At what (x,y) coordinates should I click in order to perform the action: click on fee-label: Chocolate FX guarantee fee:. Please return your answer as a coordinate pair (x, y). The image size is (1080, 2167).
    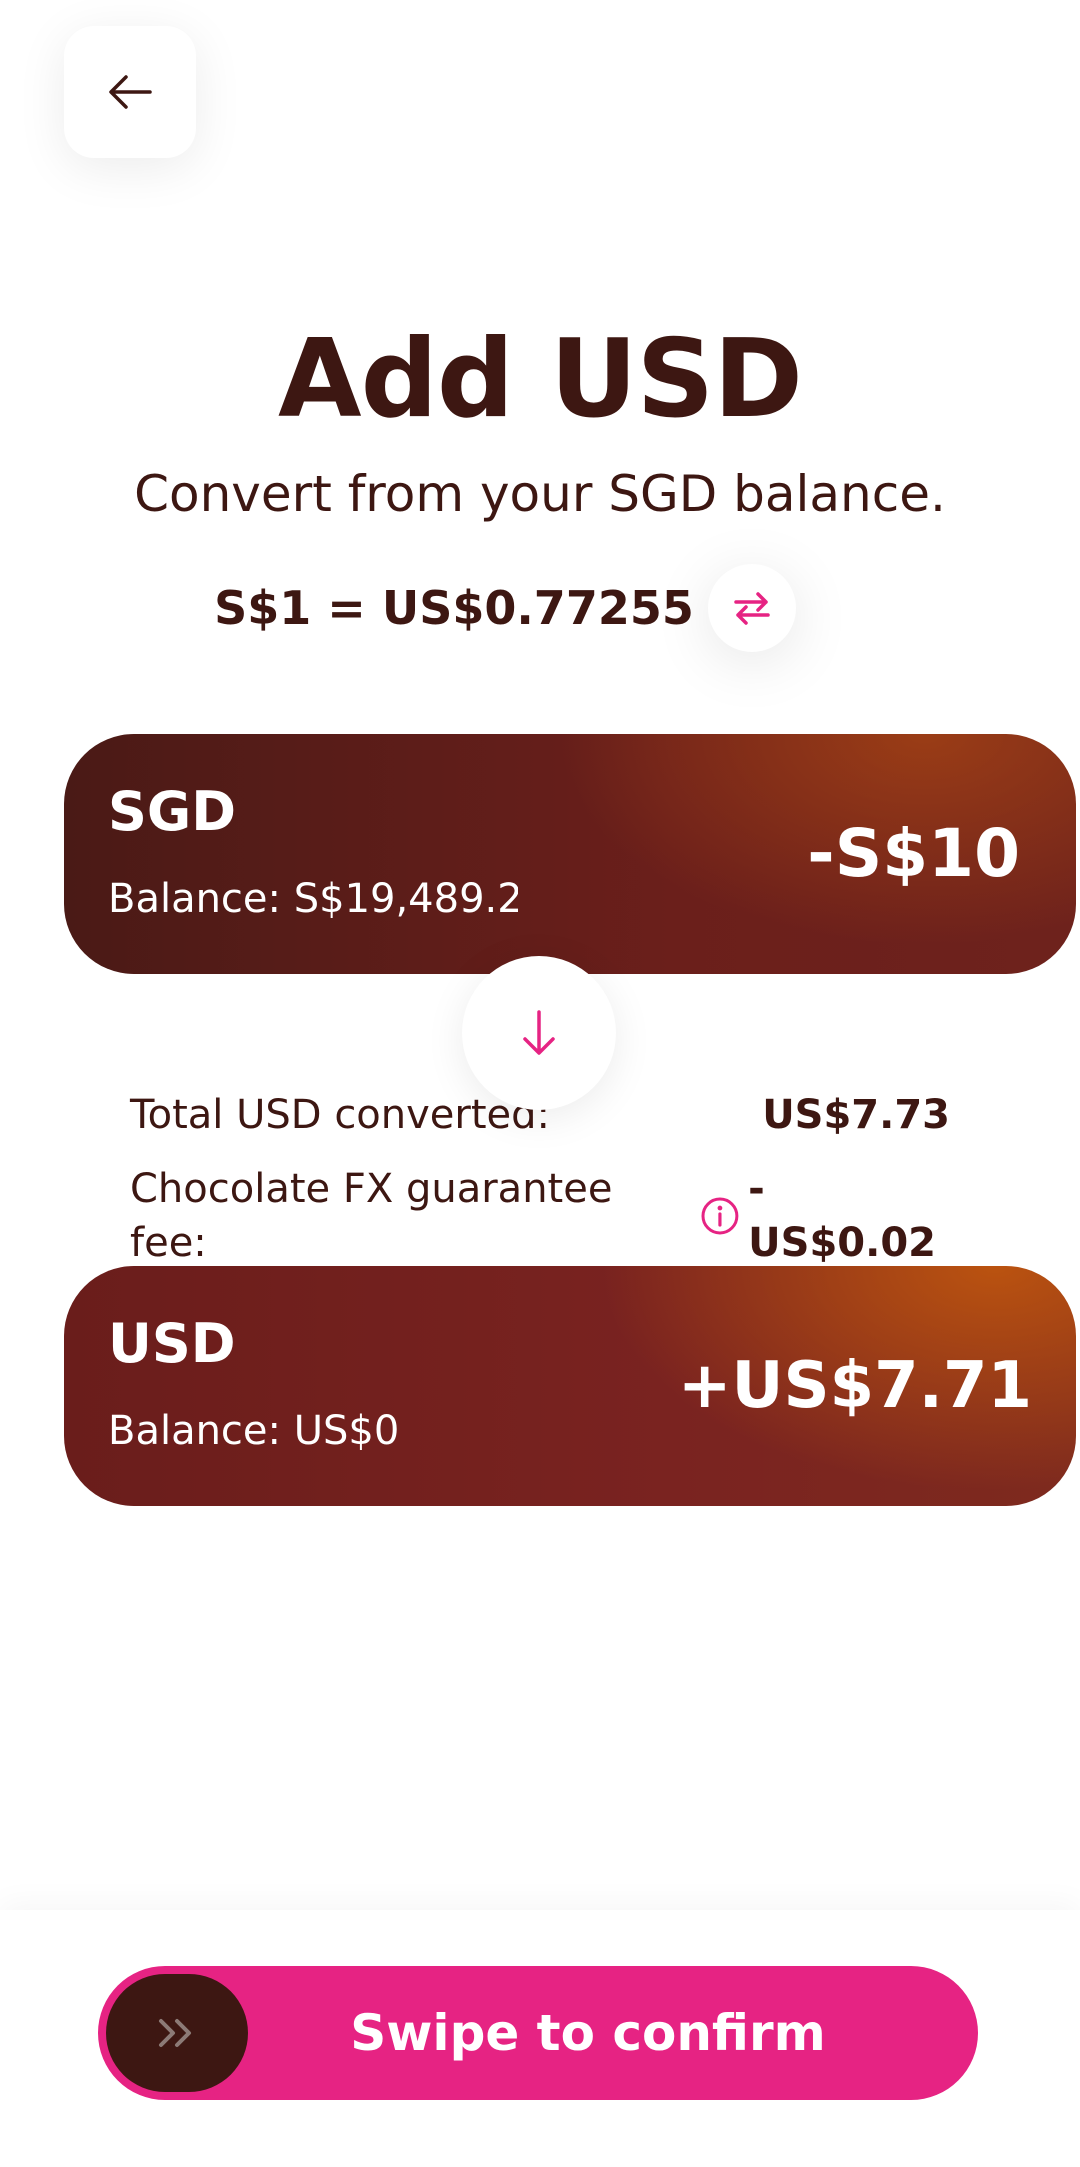
    Looking at the image, I should click on (371, 1216).